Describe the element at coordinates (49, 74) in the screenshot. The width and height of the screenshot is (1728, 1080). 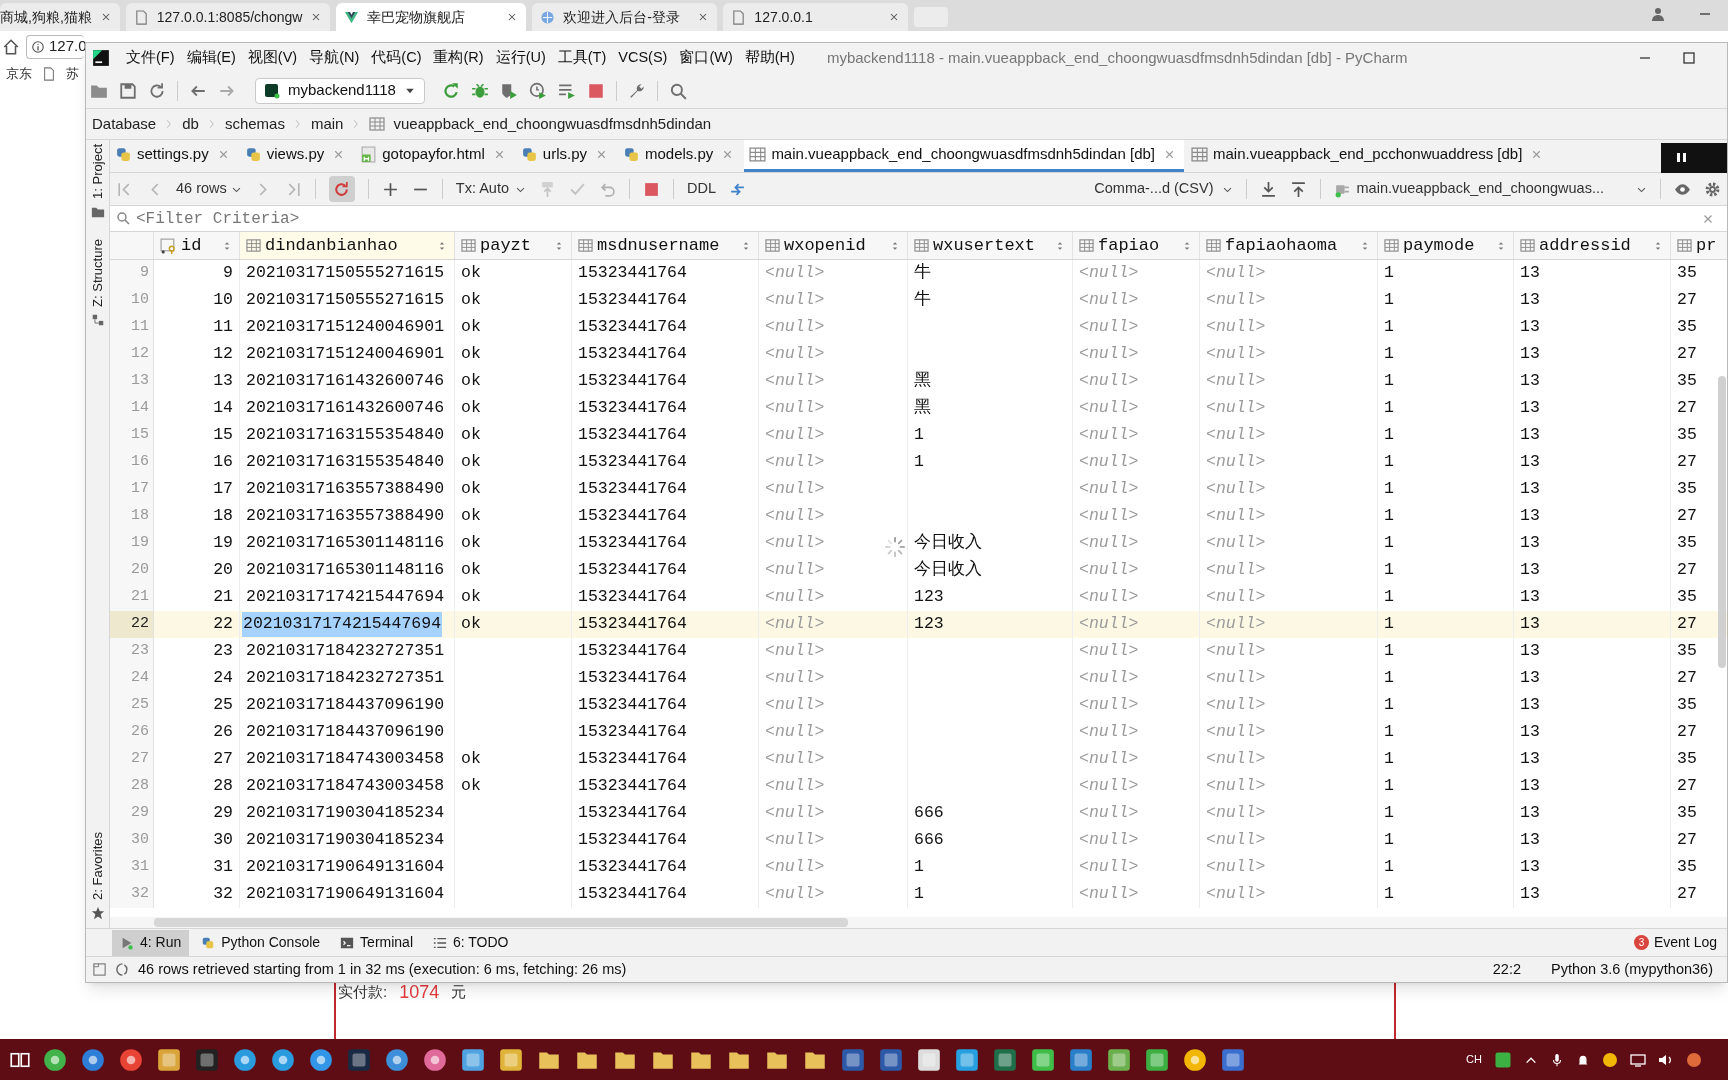
I see `page-icon` at that location.